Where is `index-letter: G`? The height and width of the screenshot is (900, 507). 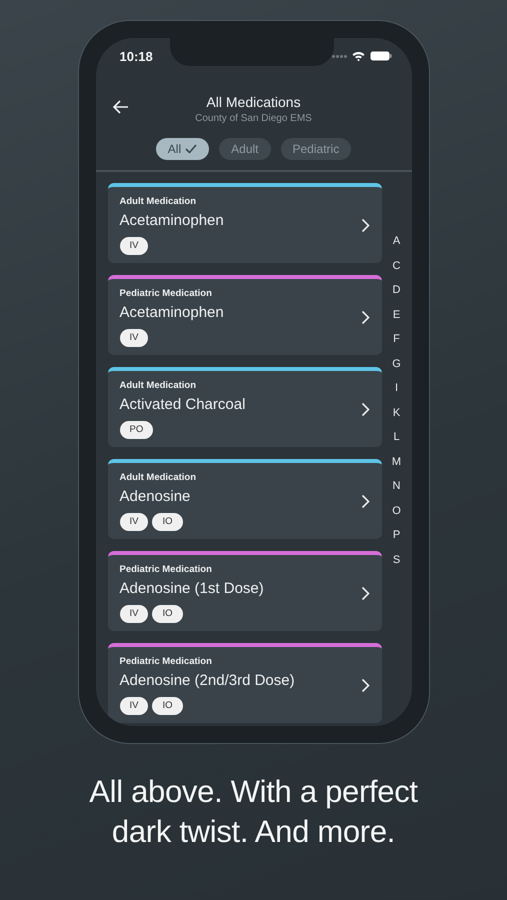 index-letter: G is located at coordinates (396, 364).